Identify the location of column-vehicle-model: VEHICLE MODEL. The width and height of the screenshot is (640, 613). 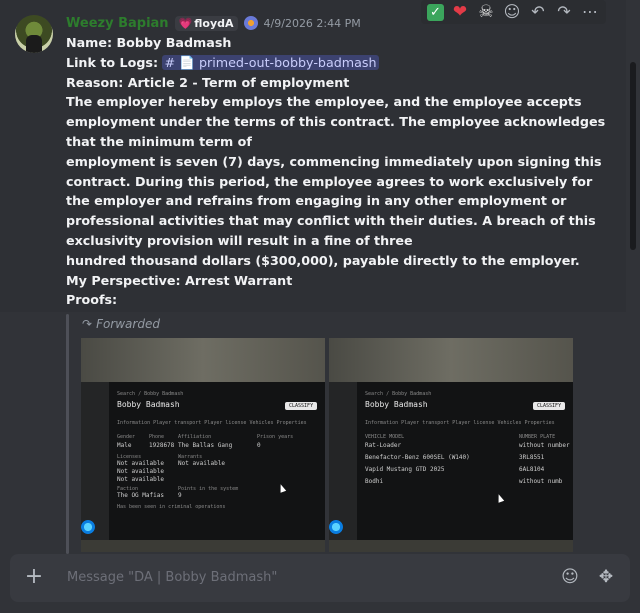
(385, 437).